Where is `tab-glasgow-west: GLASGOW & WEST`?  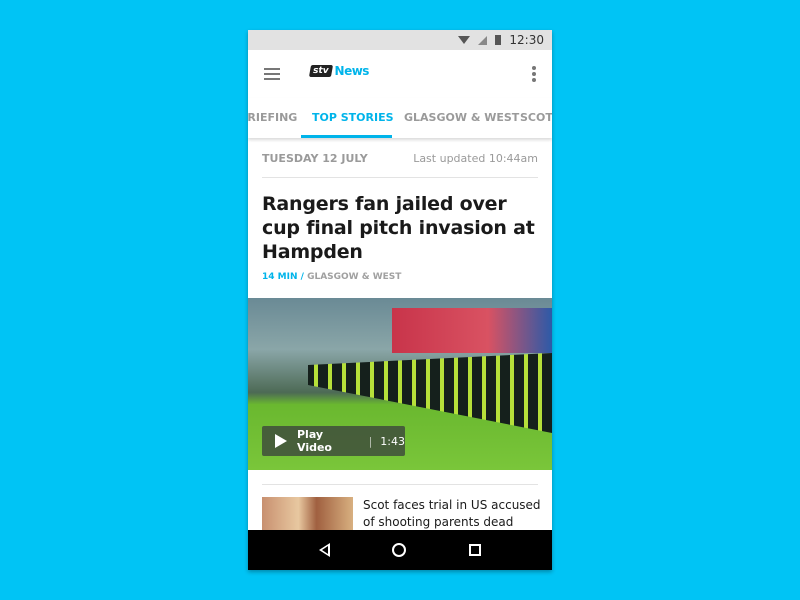
tab-glasgow-west: GLASGOW & WEST is located at coordinates (461, 117).